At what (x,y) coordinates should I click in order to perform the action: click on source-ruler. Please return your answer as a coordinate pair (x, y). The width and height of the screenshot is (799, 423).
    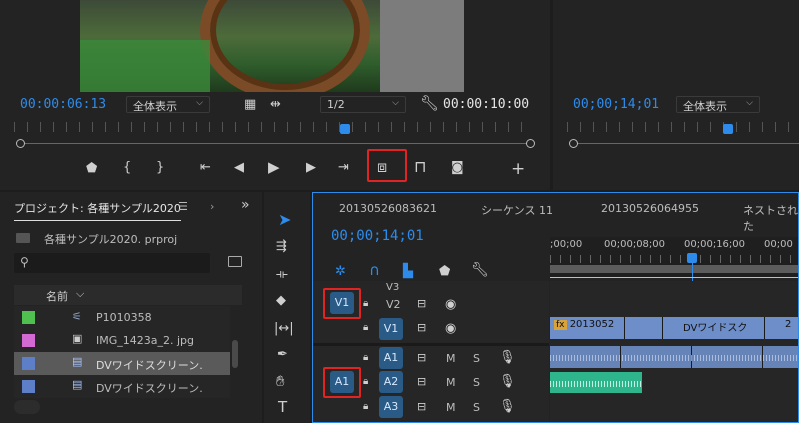
    Looking at the image, I should click on (274, 127).